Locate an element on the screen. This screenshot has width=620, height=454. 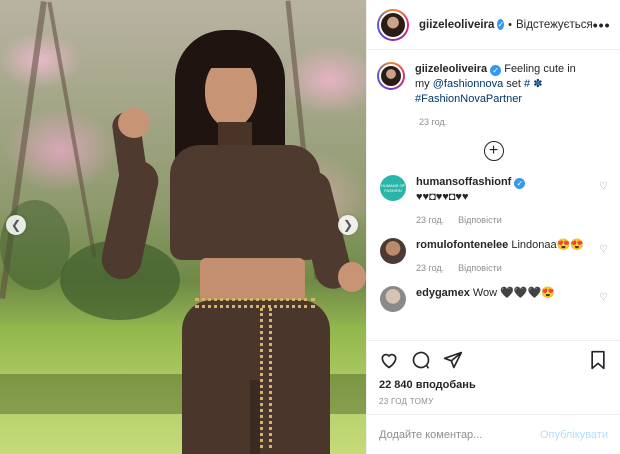
comment-text: Lindonaa😍😍 is located at coordinates (548, 245).